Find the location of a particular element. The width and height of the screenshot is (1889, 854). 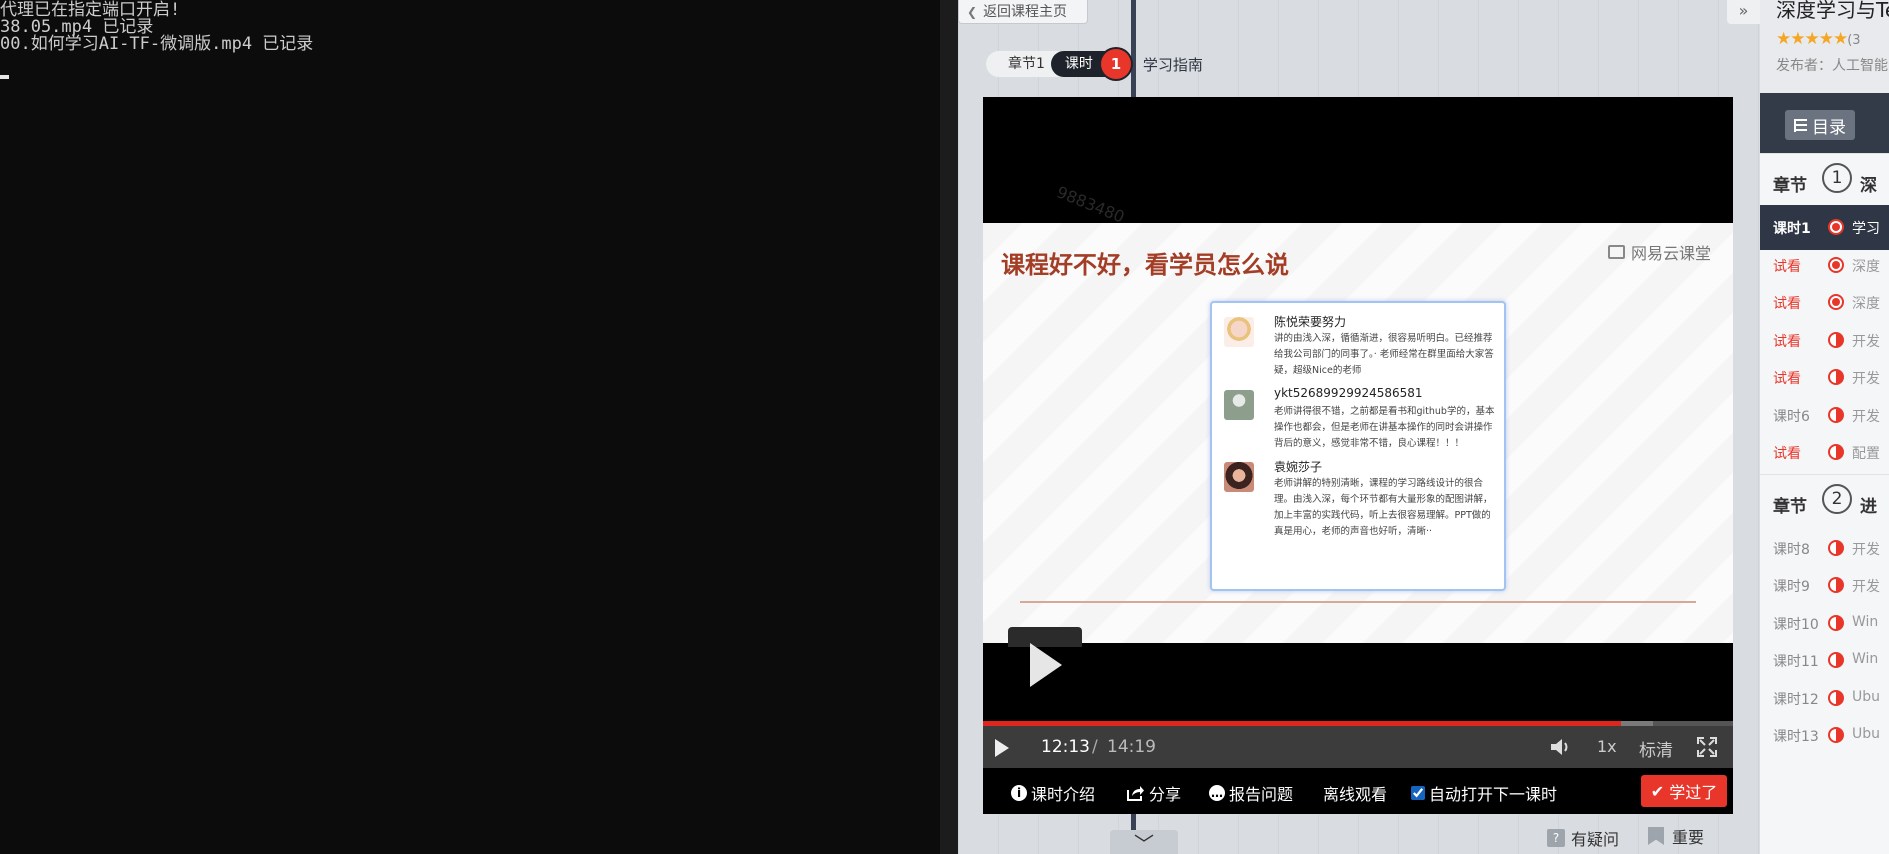

volume-icon is located at coordinates (1561, 747).